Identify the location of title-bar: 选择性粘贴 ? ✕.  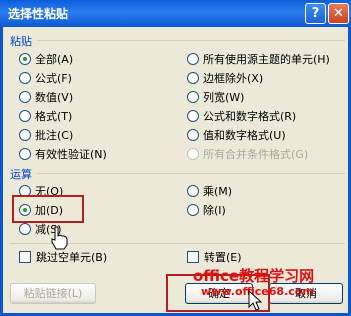
(175, 13).